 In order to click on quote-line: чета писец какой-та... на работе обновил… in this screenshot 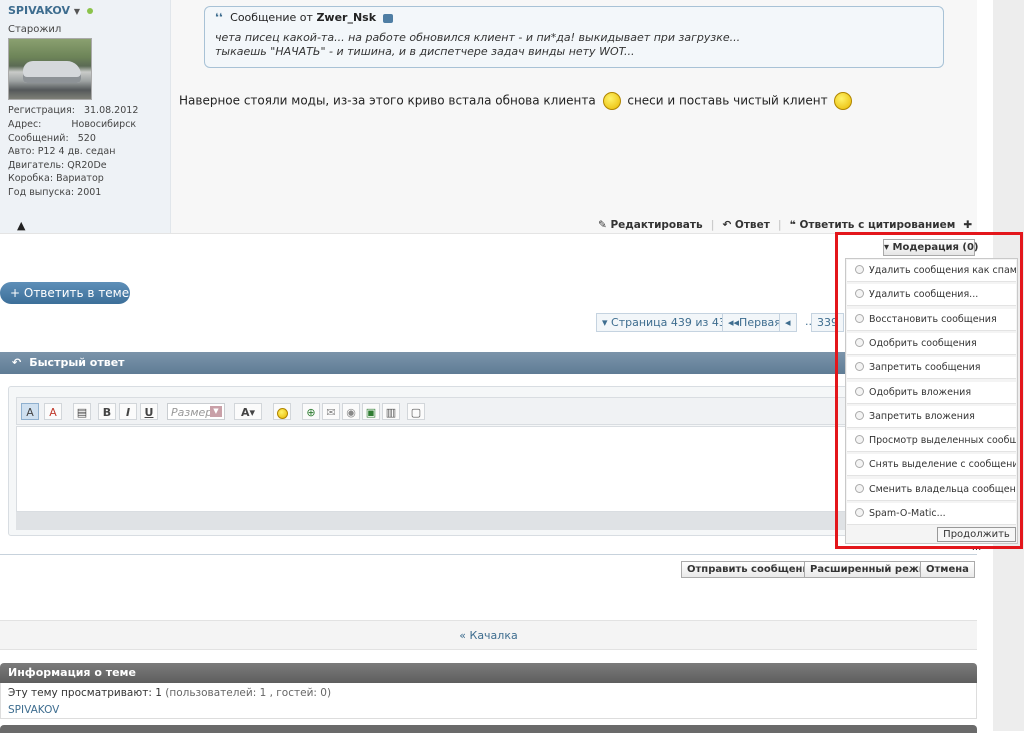, I will do `click(478, 37)`.